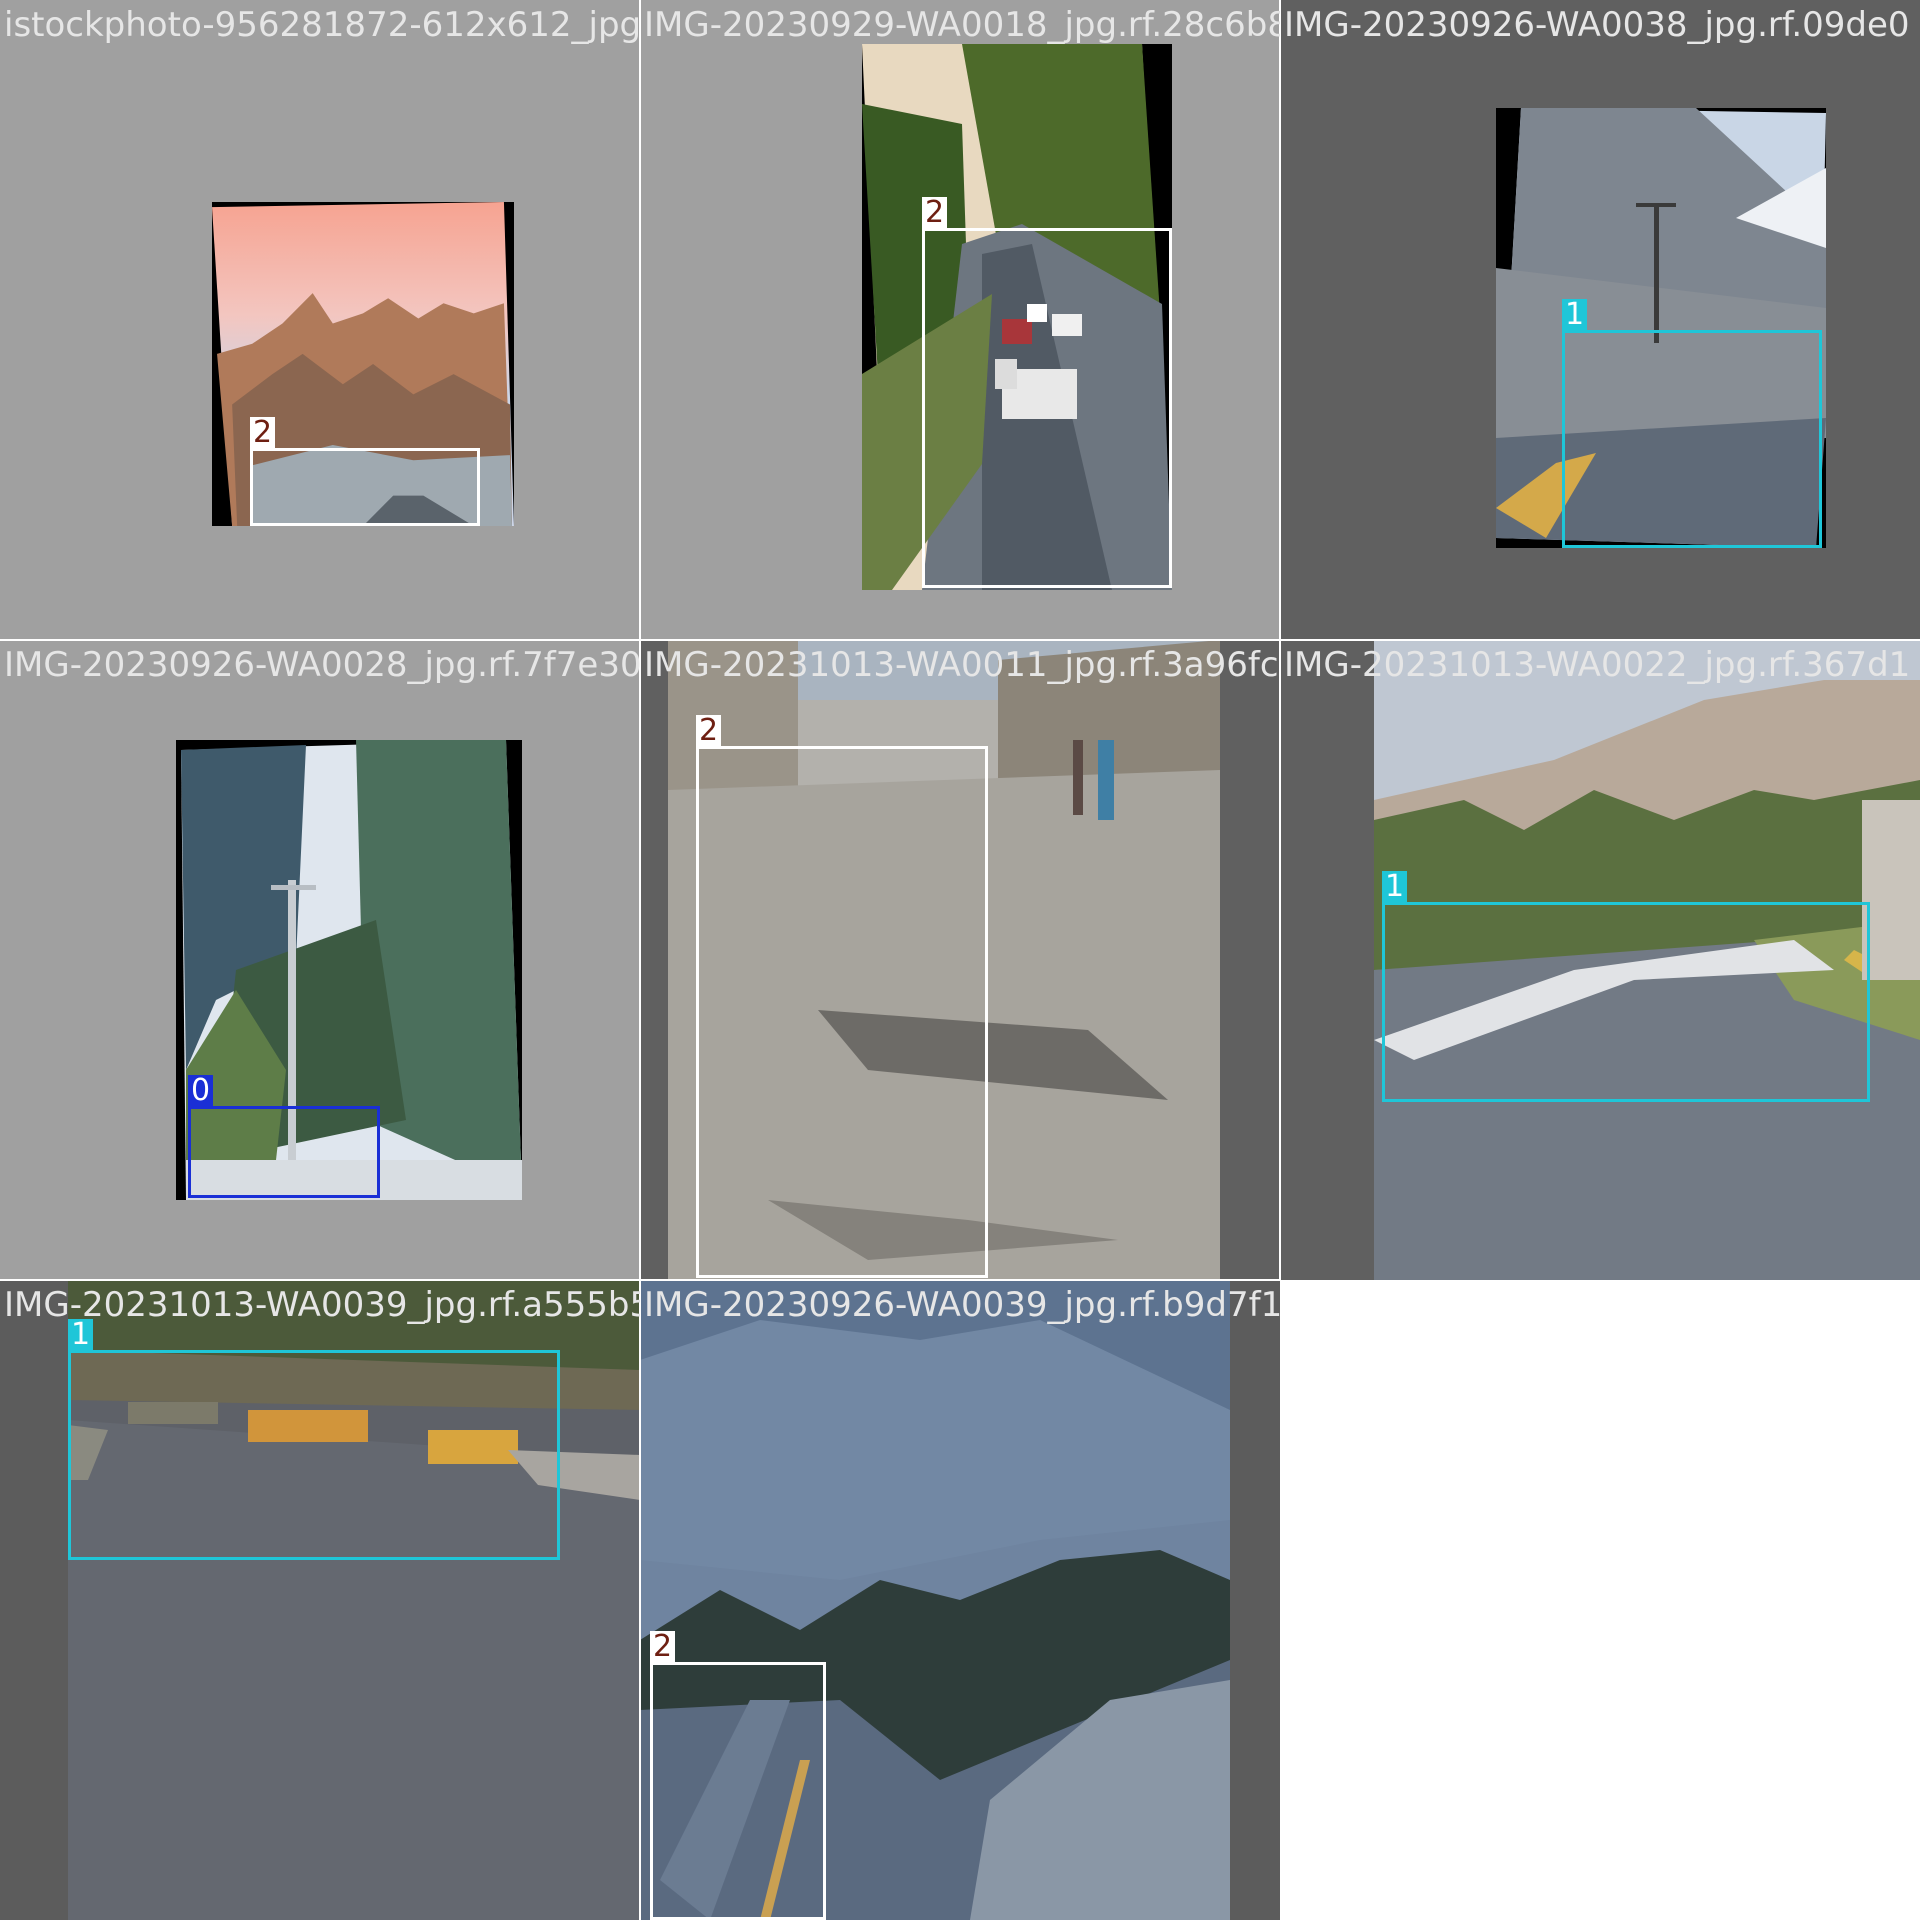 Image resolution: width=1920 pixels, height=1920 pixels. I want to click on tile-5: 2 IMG-20231013-WA0011_jpg.rf.3a96fc1d6a0, so click(960, 960).